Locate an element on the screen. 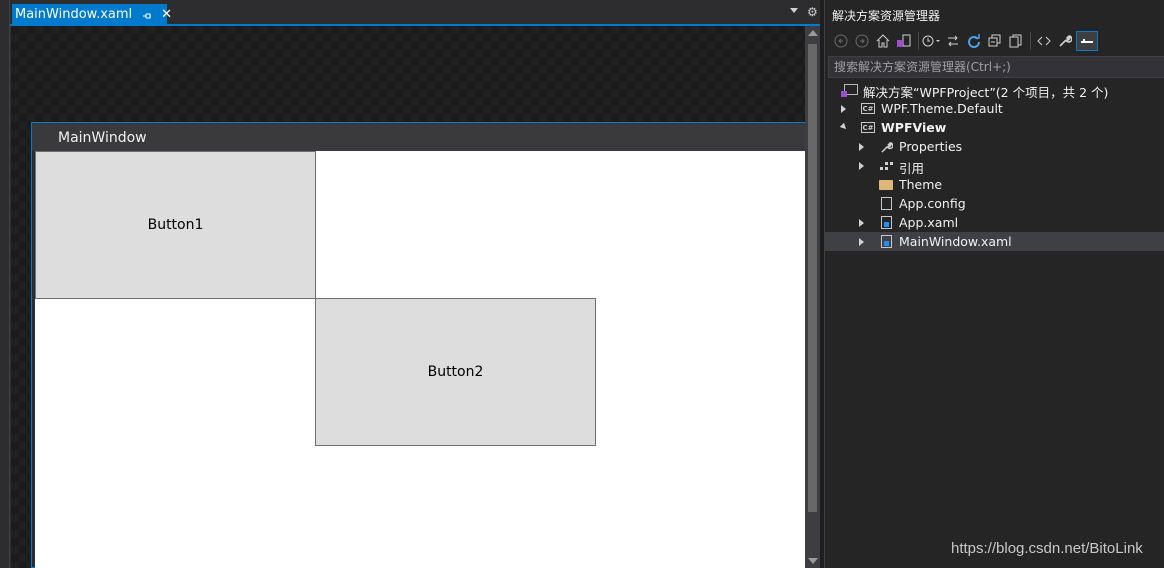 The width and height of the screenshot is (1164, 568). tab-label: MainWindow.xaml is located at coordinates (74, 14).